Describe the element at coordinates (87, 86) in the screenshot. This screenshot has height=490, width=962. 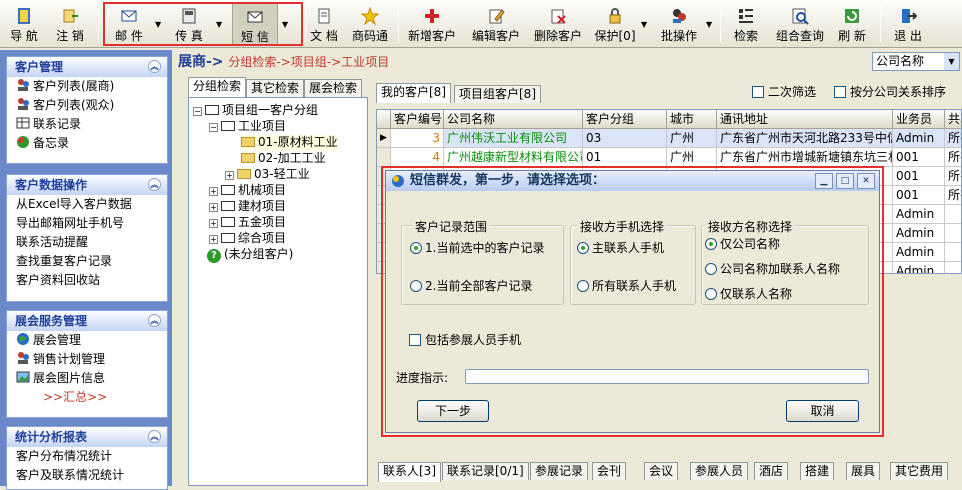
I see `sidebar-item-exhibitor-list: 客户列表(展商)` at that location.